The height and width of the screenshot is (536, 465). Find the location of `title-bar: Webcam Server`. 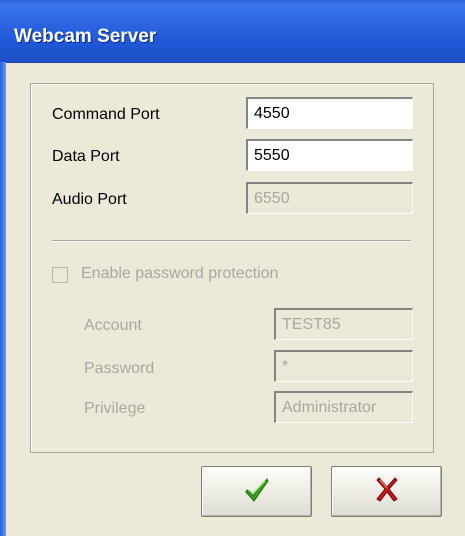

title-bar: Webcam Server is located at coordinates (232, 31).